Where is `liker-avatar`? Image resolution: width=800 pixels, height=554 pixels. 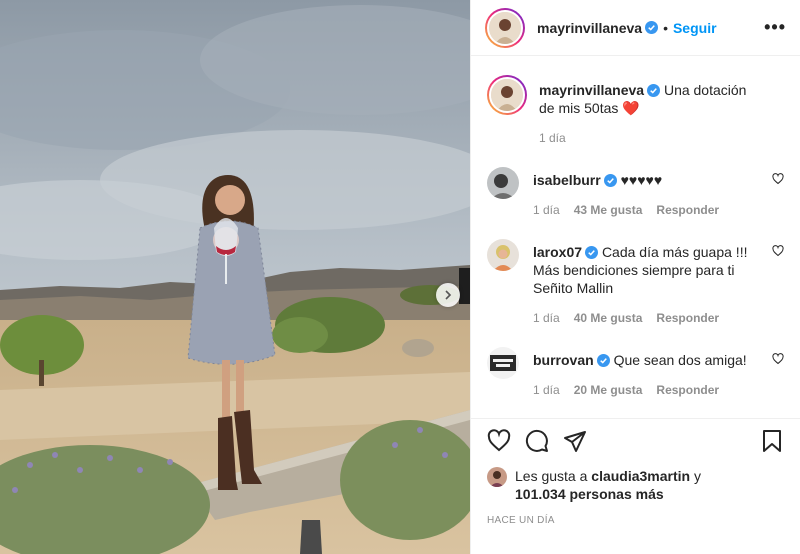
liker-avatar is located at coordinates (497, 477).